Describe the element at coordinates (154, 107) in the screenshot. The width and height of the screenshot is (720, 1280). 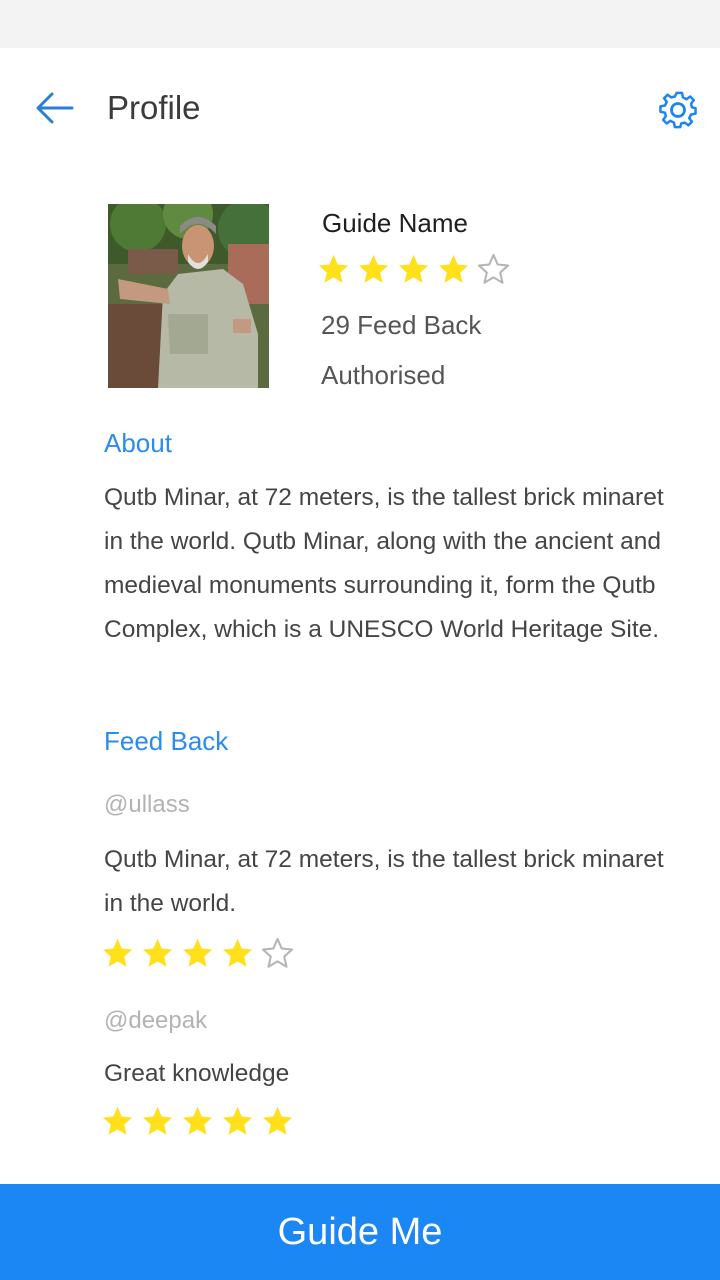
I see `page-title: Profile` at that location.